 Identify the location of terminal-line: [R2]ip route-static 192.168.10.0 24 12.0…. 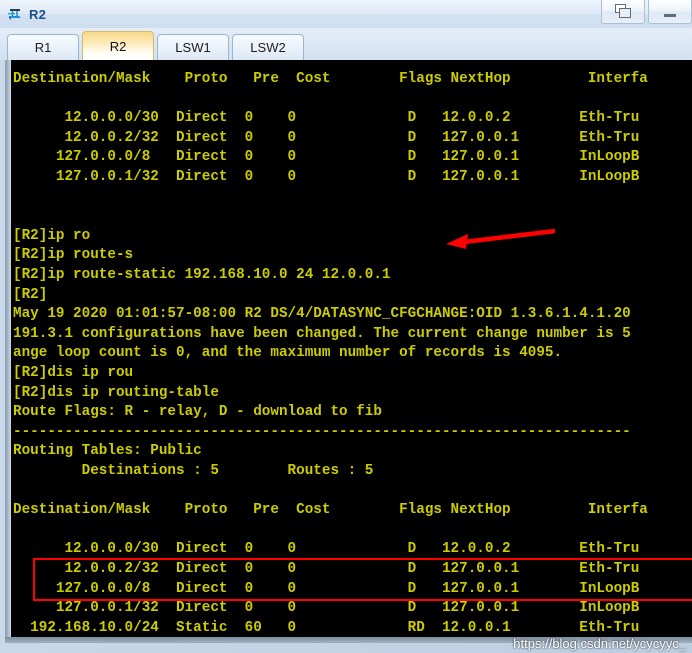
(202, 275).